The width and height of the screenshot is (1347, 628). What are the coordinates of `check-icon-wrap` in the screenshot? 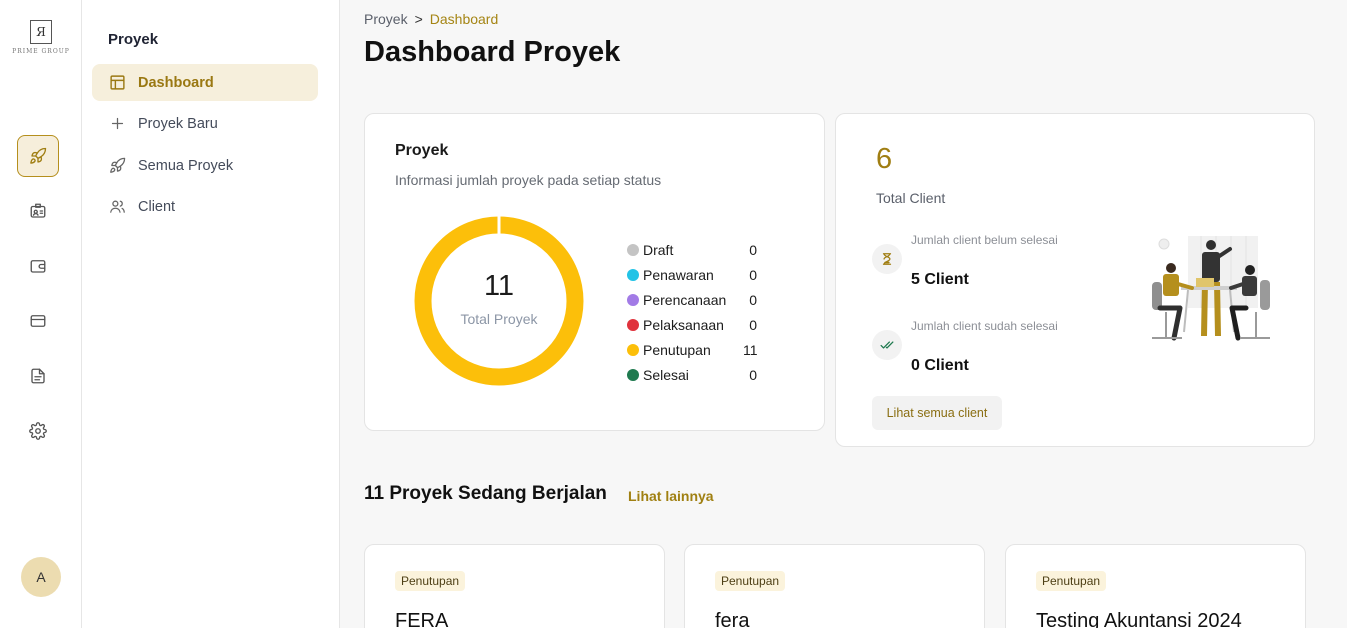 It's located at (887, 345).